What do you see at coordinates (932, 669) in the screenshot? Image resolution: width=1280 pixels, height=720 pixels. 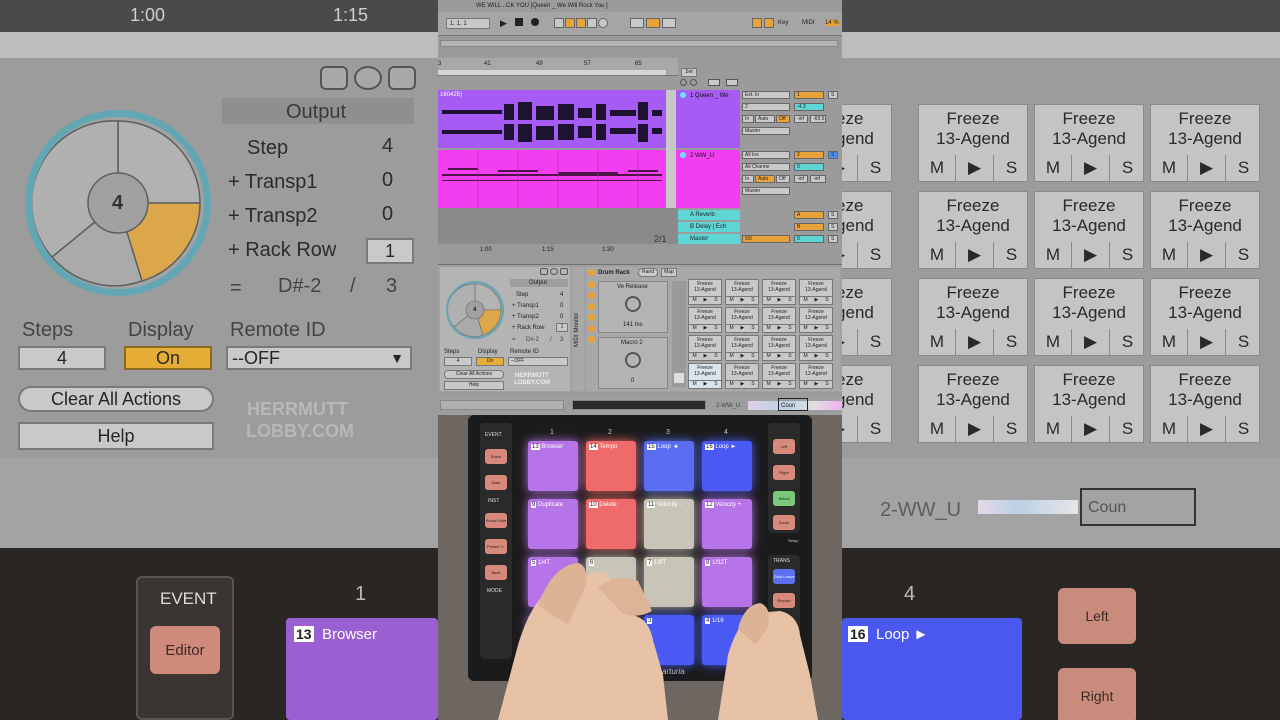 I see `zoom-right-pad-16: 16 Loop ►` at bounding box center [932, 669].